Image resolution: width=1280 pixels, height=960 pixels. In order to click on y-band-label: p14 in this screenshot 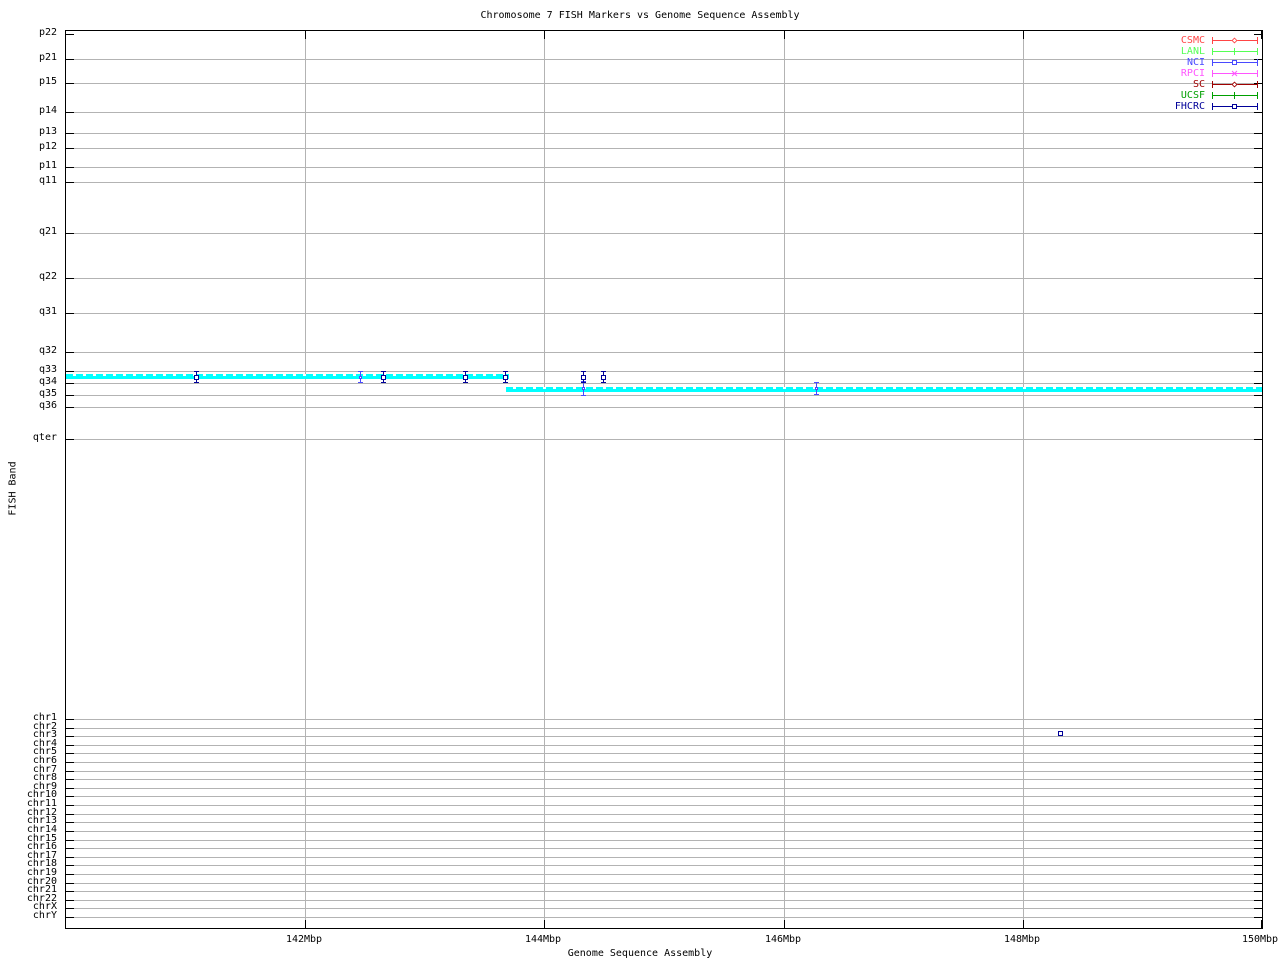, I will do `click(47, 110)`.